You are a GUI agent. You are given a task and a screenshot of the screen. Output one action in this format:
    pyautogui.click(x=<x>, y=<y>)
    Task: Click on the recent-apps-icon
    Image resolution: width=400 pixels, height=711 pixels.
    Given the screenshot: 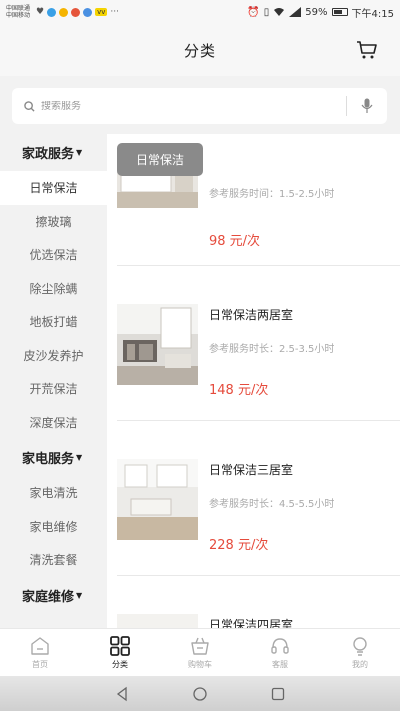 What is the action you would take?
    pyautogui.click(x=278, y=694)
    